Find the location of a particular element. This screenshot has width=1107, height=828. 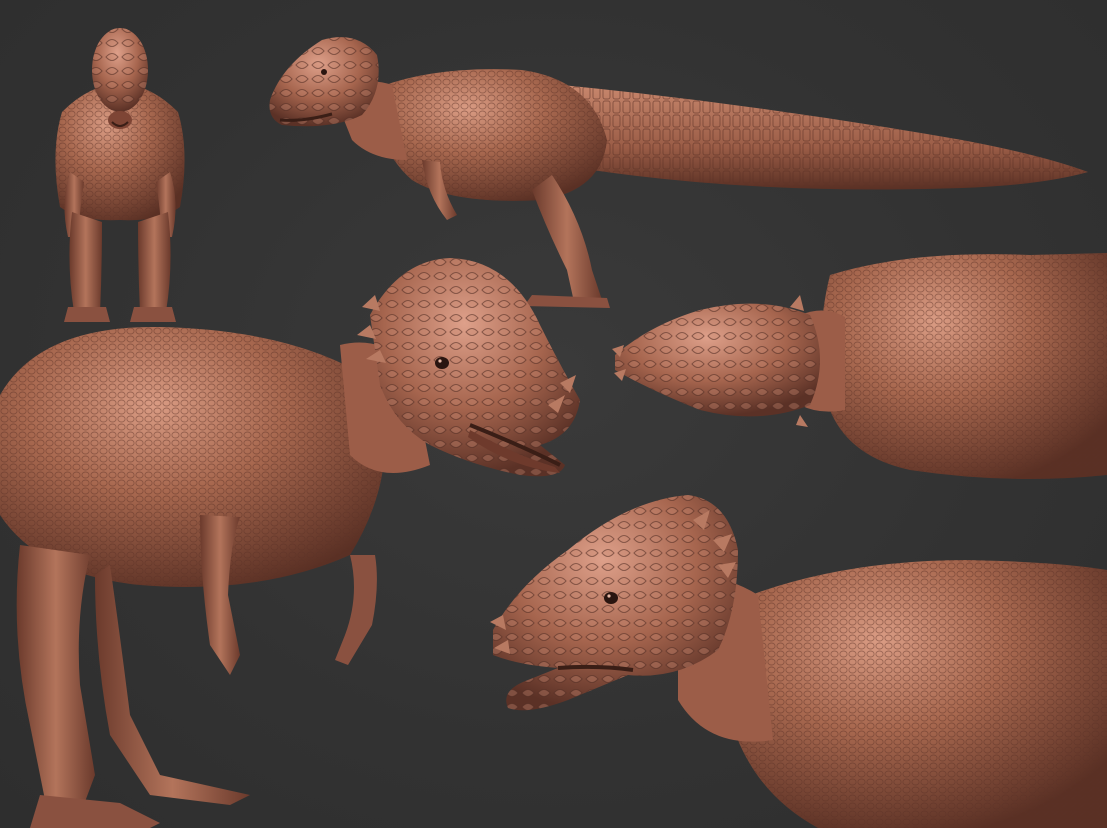

top-view is located at coordinates (858, 365).